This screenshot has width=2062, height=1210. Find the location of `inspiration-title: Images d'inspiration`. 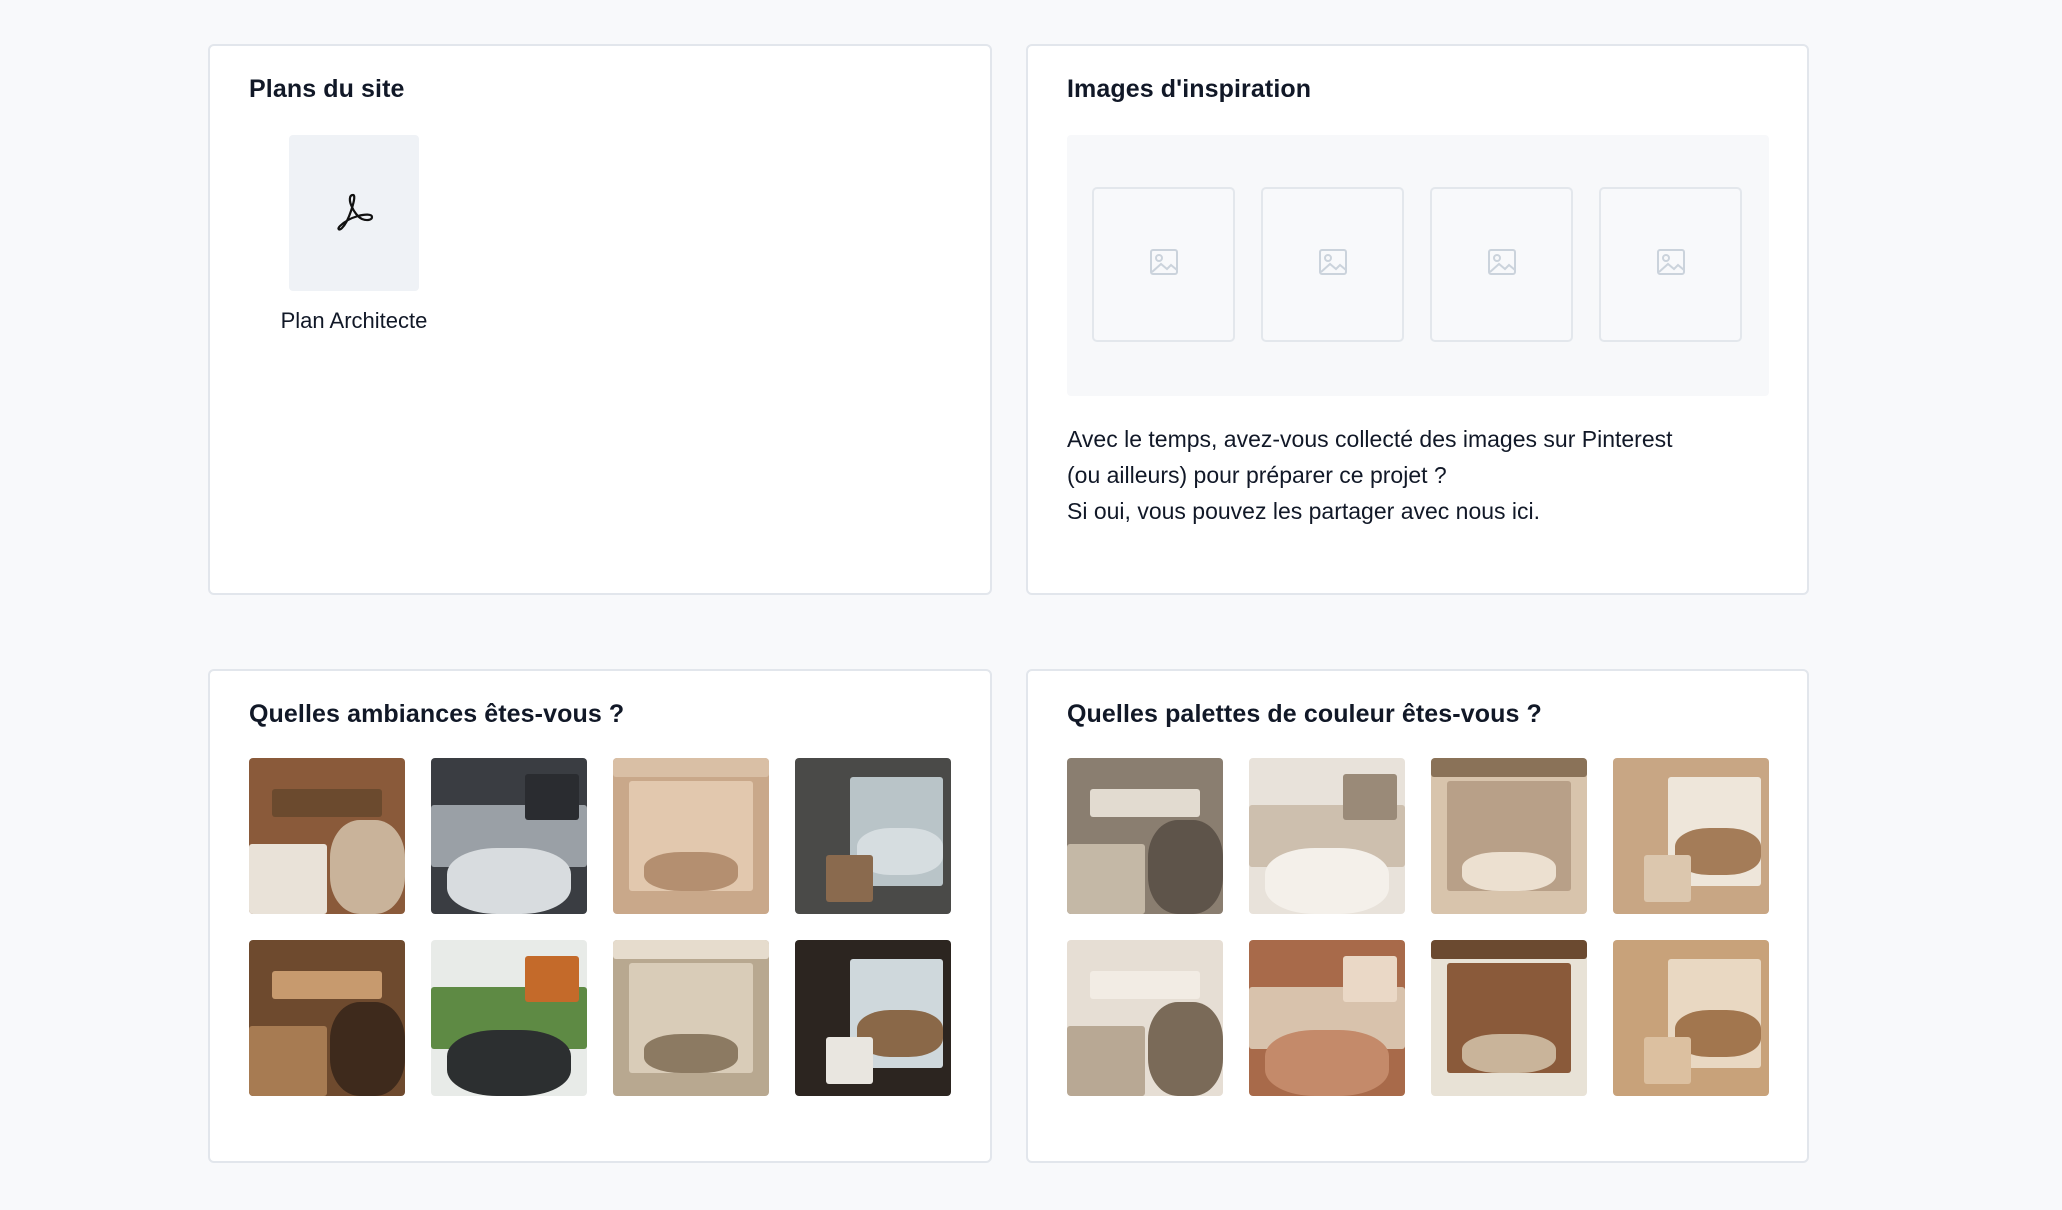

inspiration-title: Images d'inspiration is located at coordinates (1189, 89).